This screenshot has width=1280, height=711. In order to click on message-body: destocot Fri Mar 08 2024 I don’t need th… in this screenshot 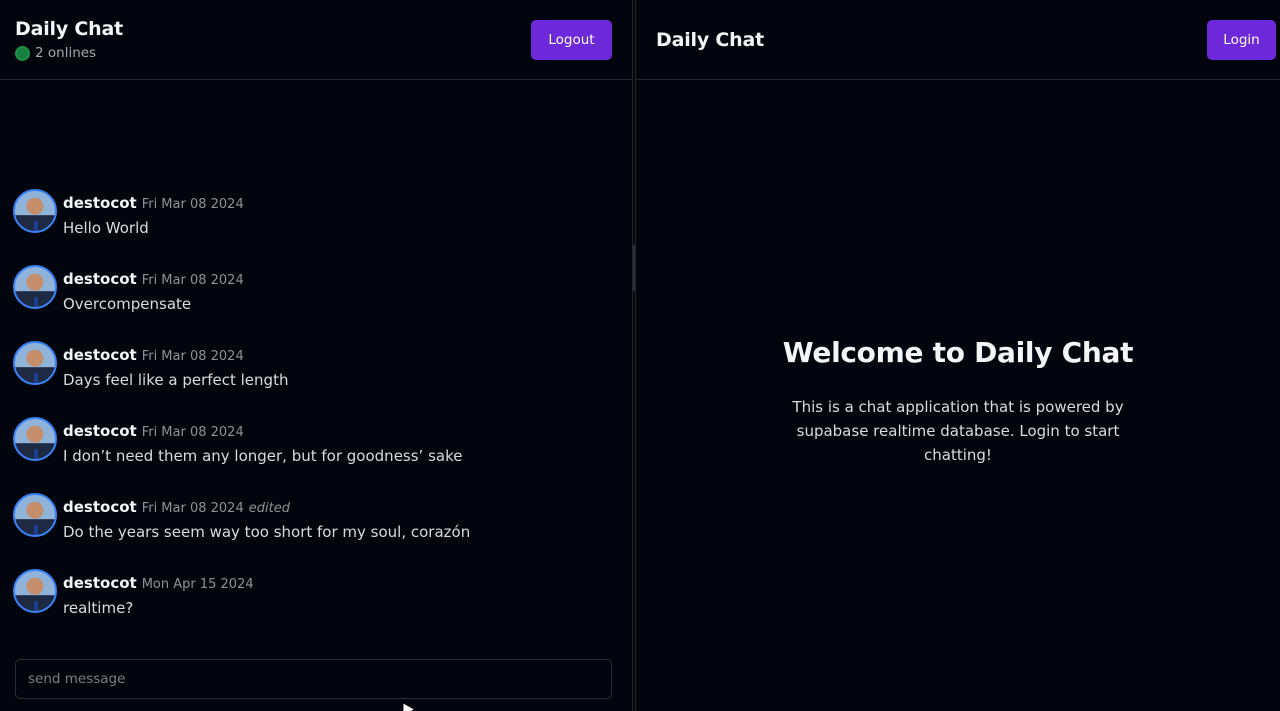, I will do `click(262, 455)`.